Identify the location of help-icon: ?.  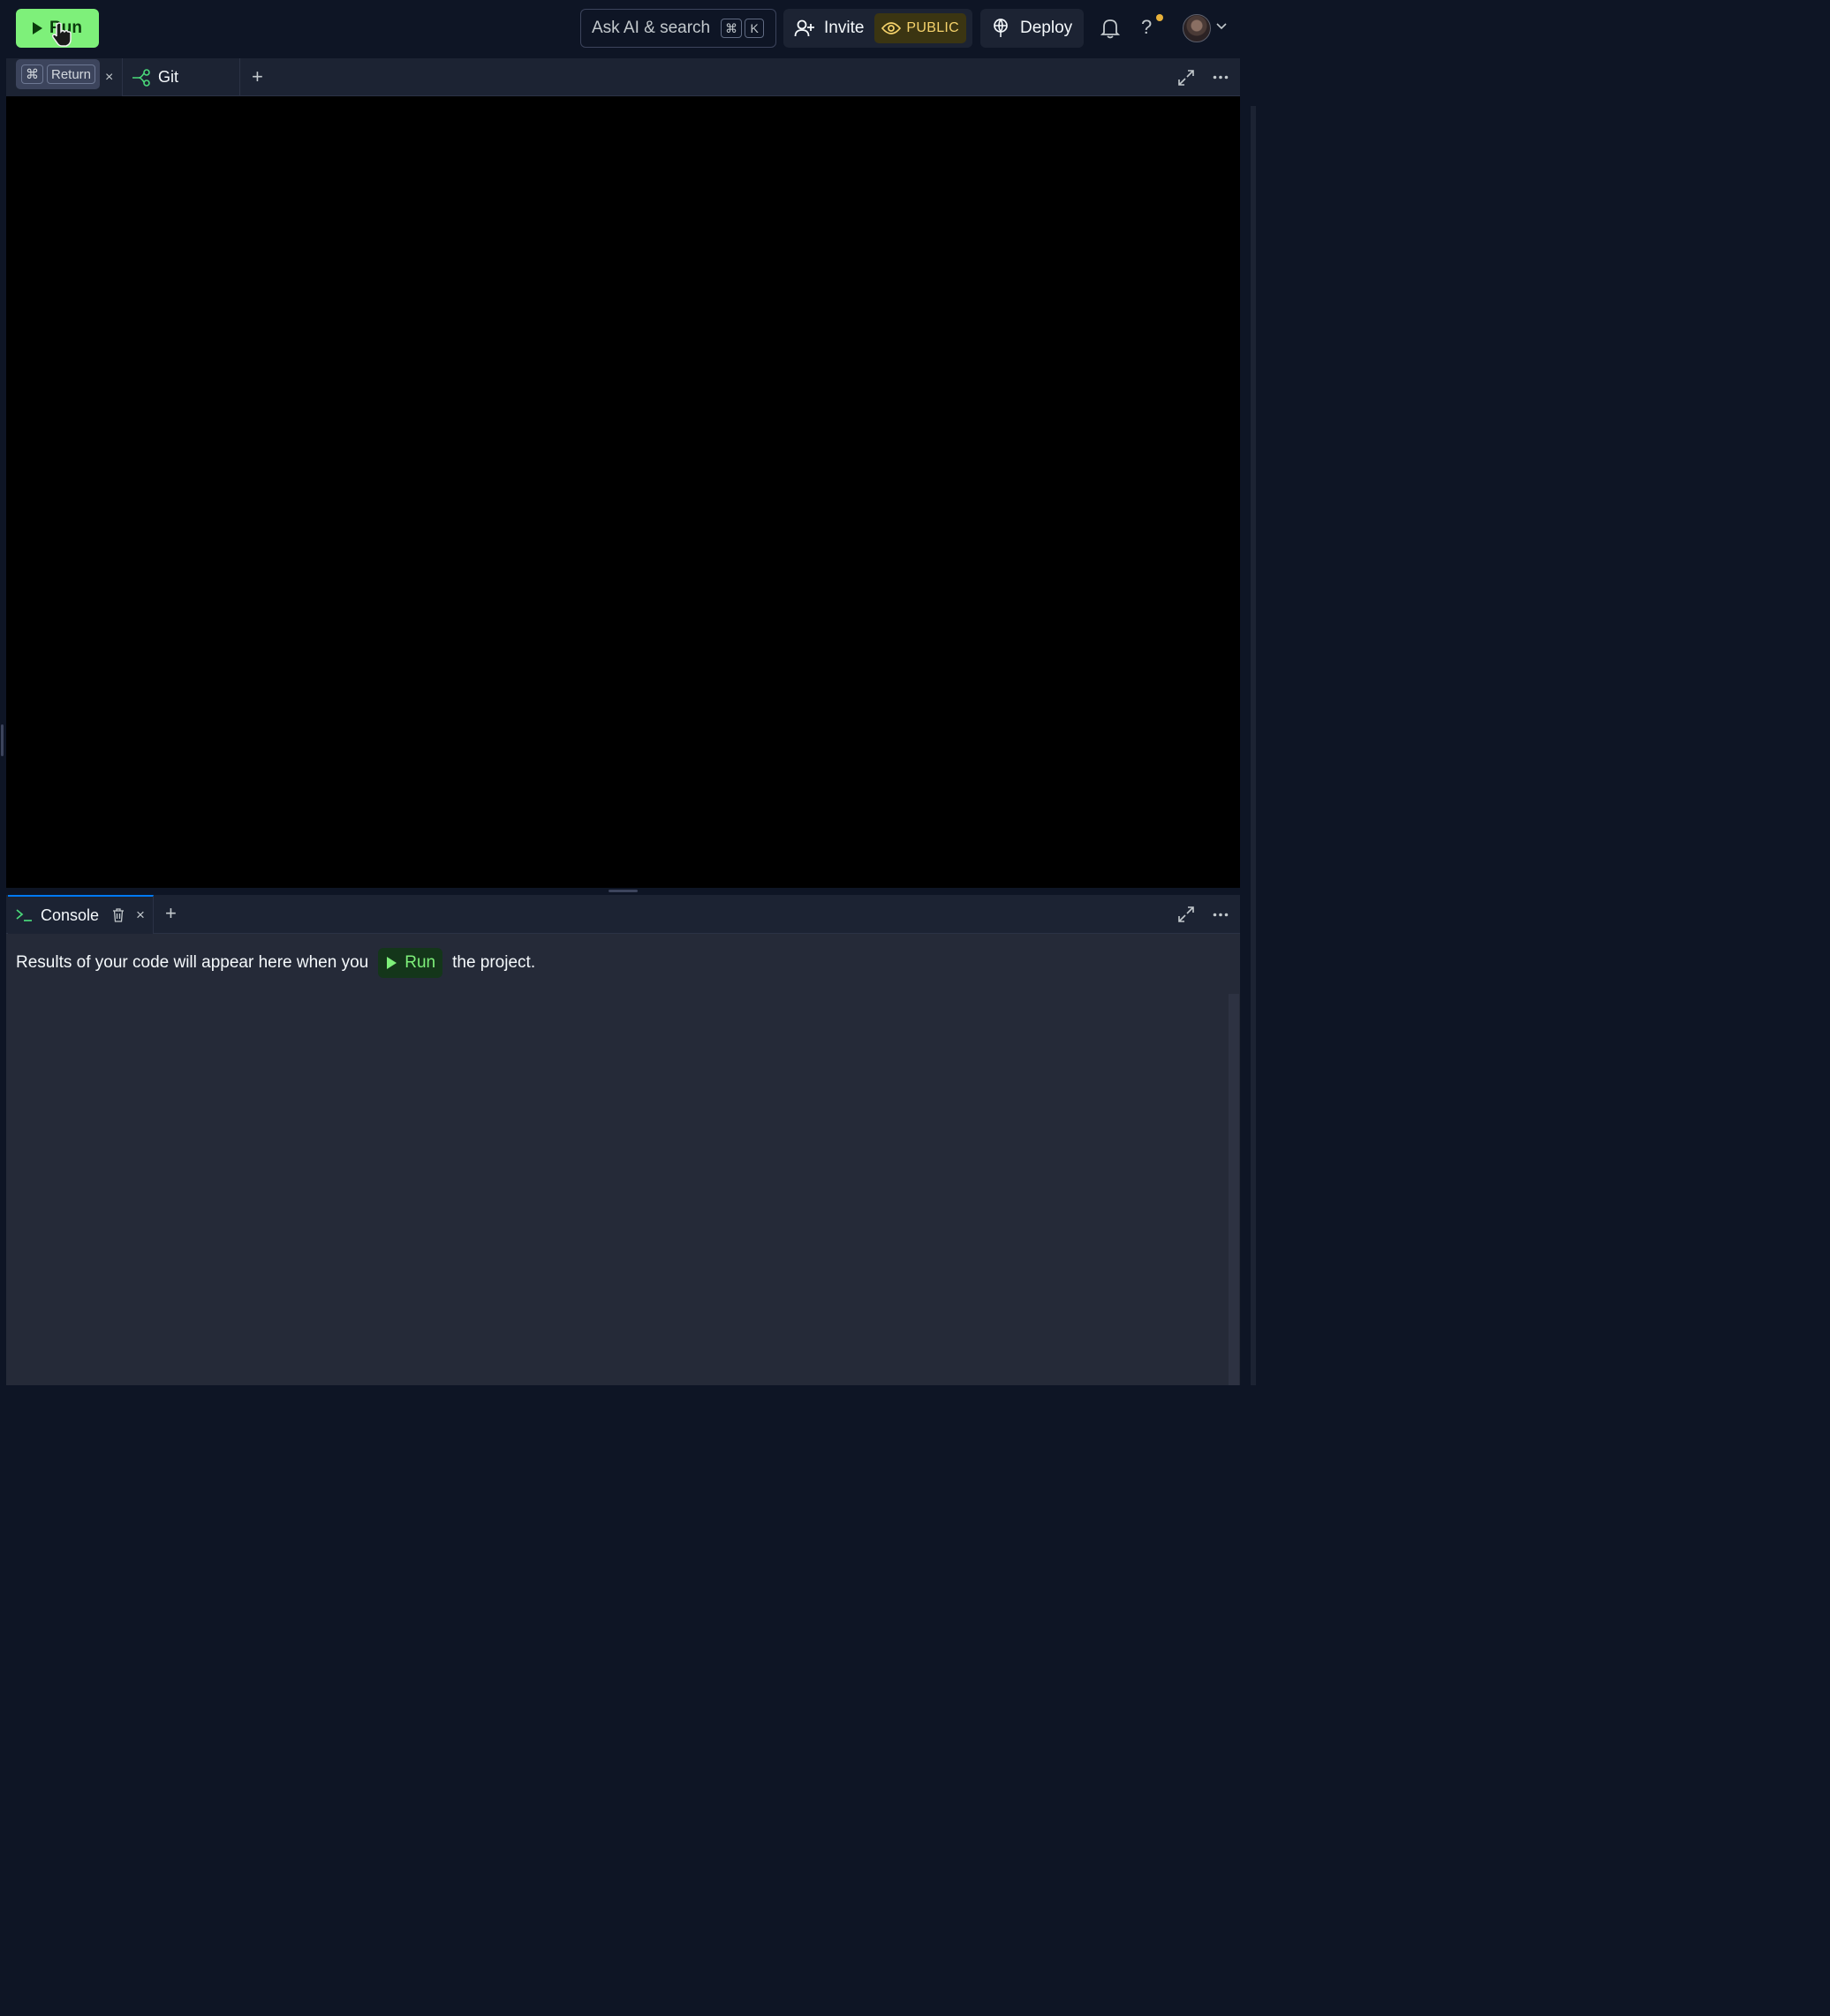
(1146, 27).